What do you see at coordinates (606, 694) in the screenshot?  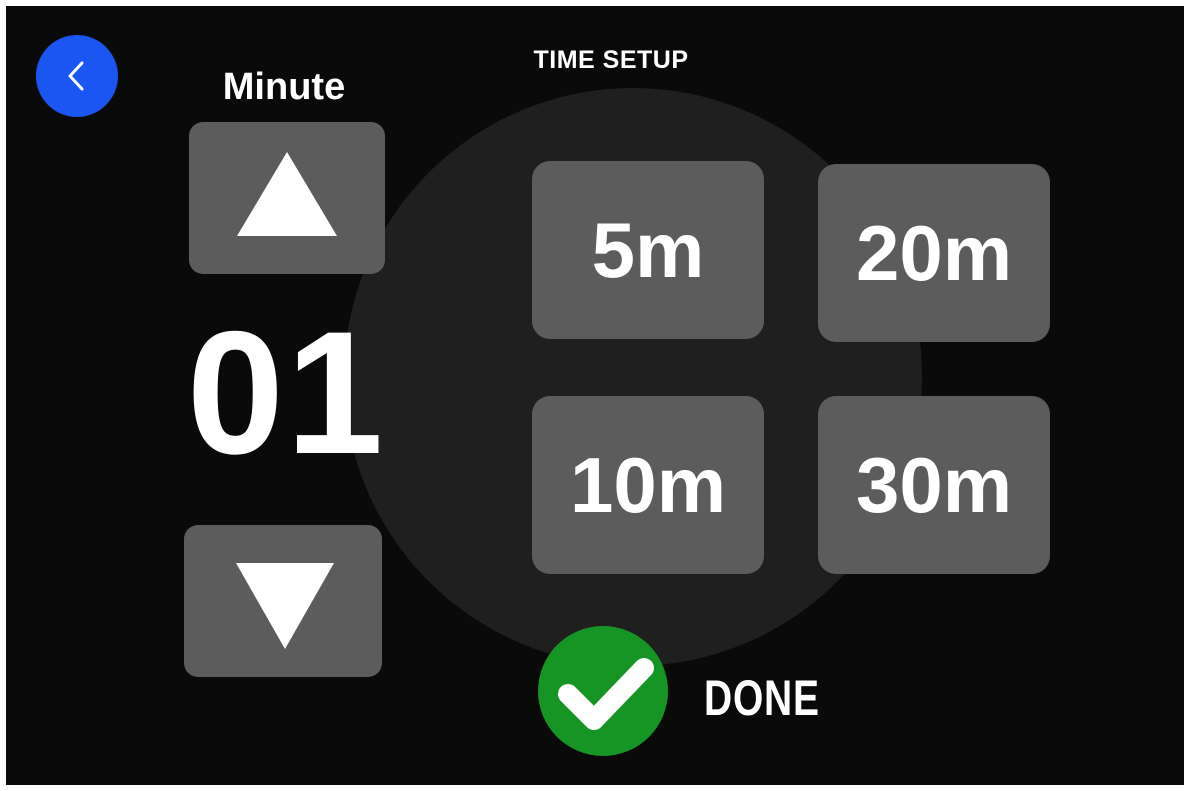 I see `checkmark-icon` at bounding box center [606, 694].